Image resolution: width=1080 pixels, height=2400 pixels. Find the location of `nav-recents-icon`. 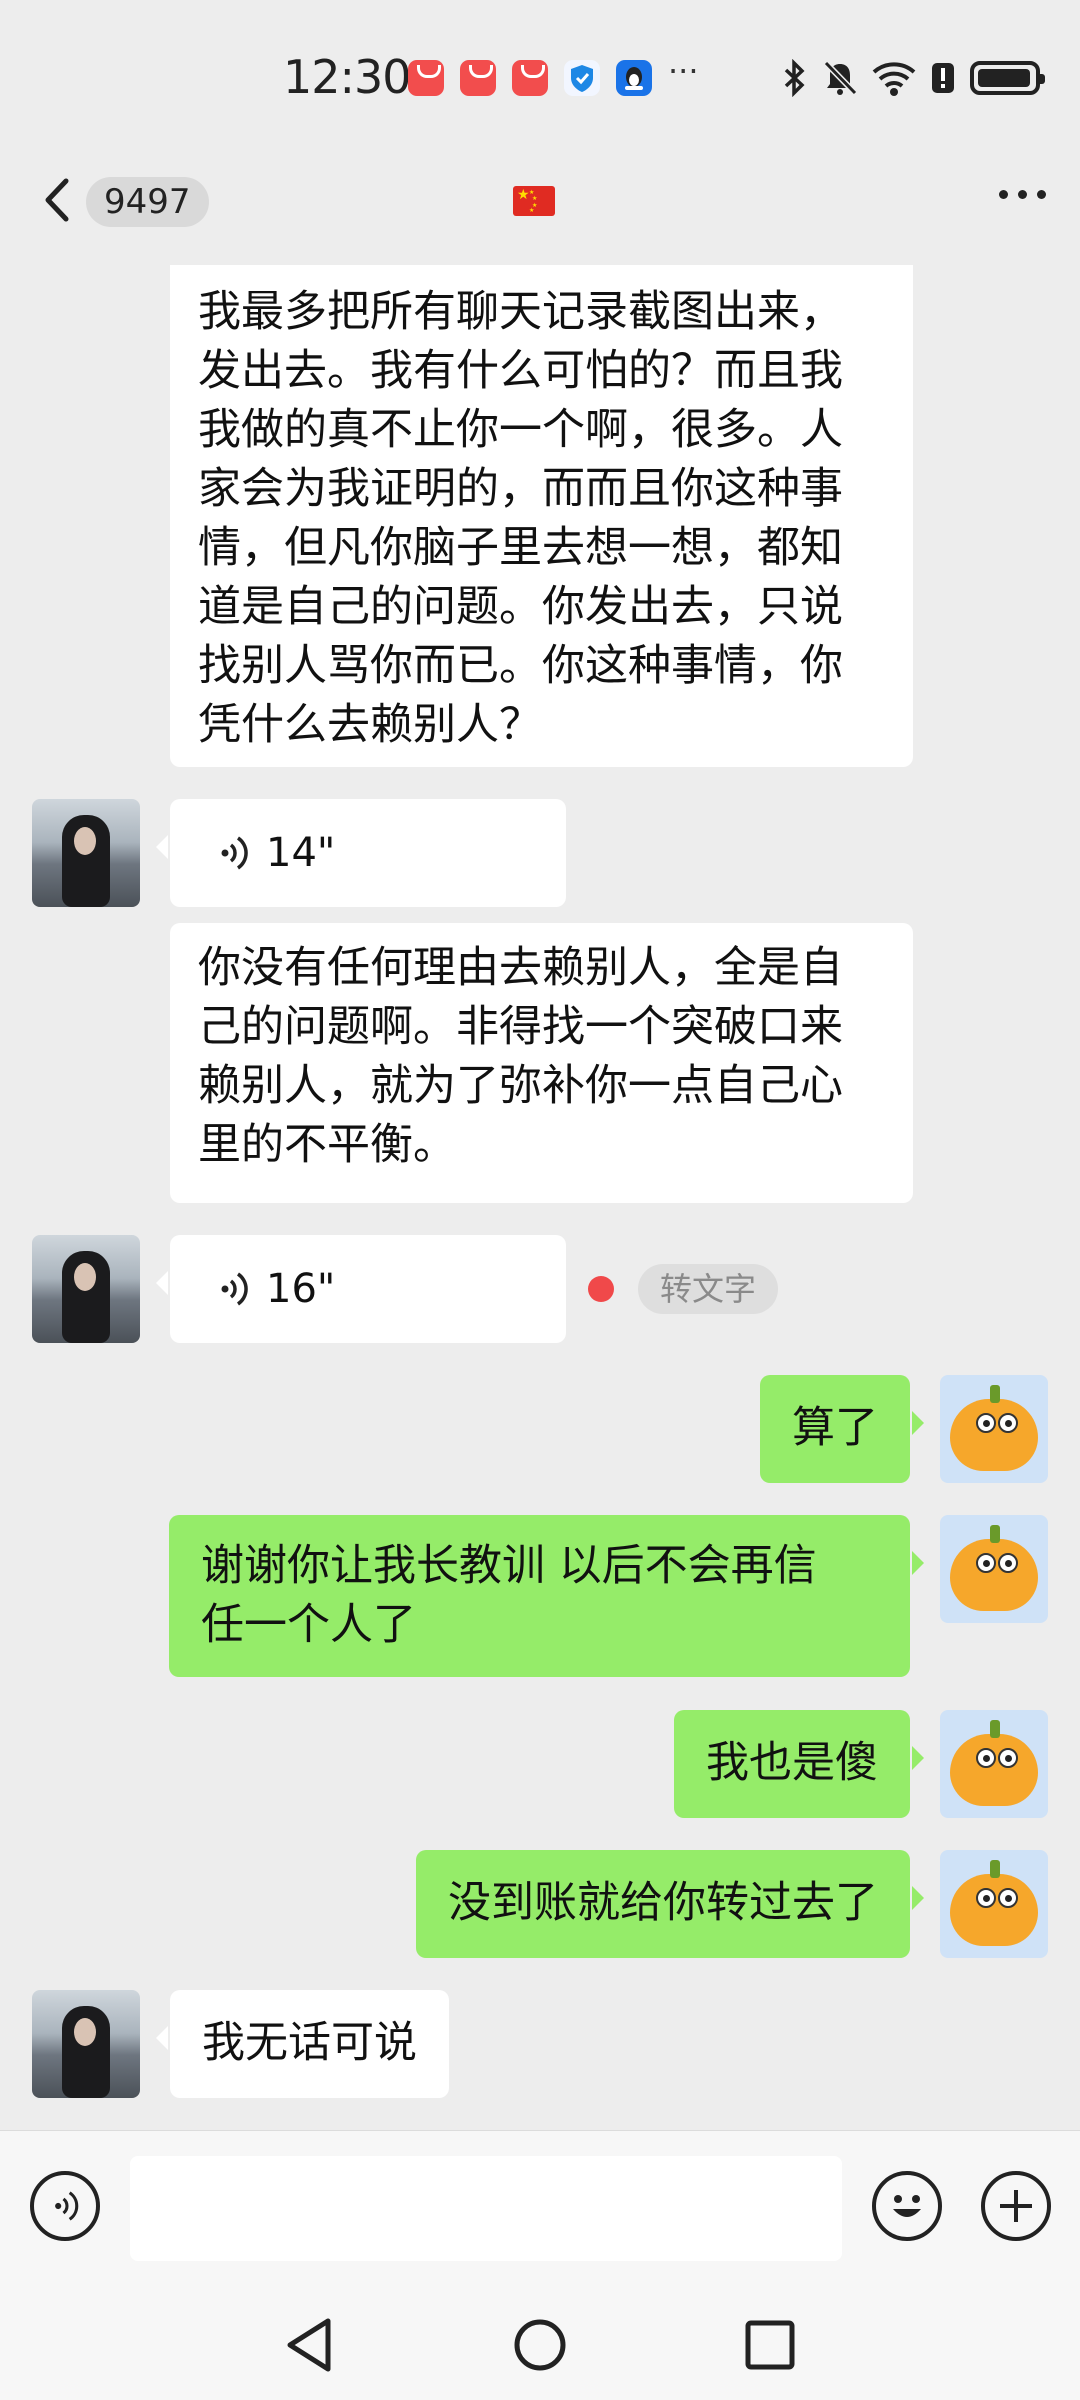

nav-recents-icon is located at coordinates (770, 2345).